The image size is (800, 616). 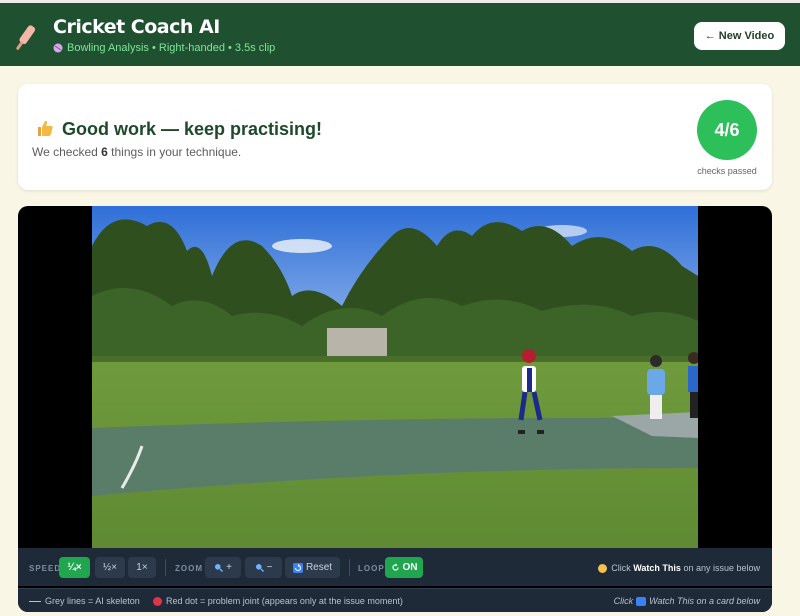 What do you see at coordinates (192, 129) in the screenshot?
I see `result-title: Good work — keep practising!` at bounding box center [192, 129].